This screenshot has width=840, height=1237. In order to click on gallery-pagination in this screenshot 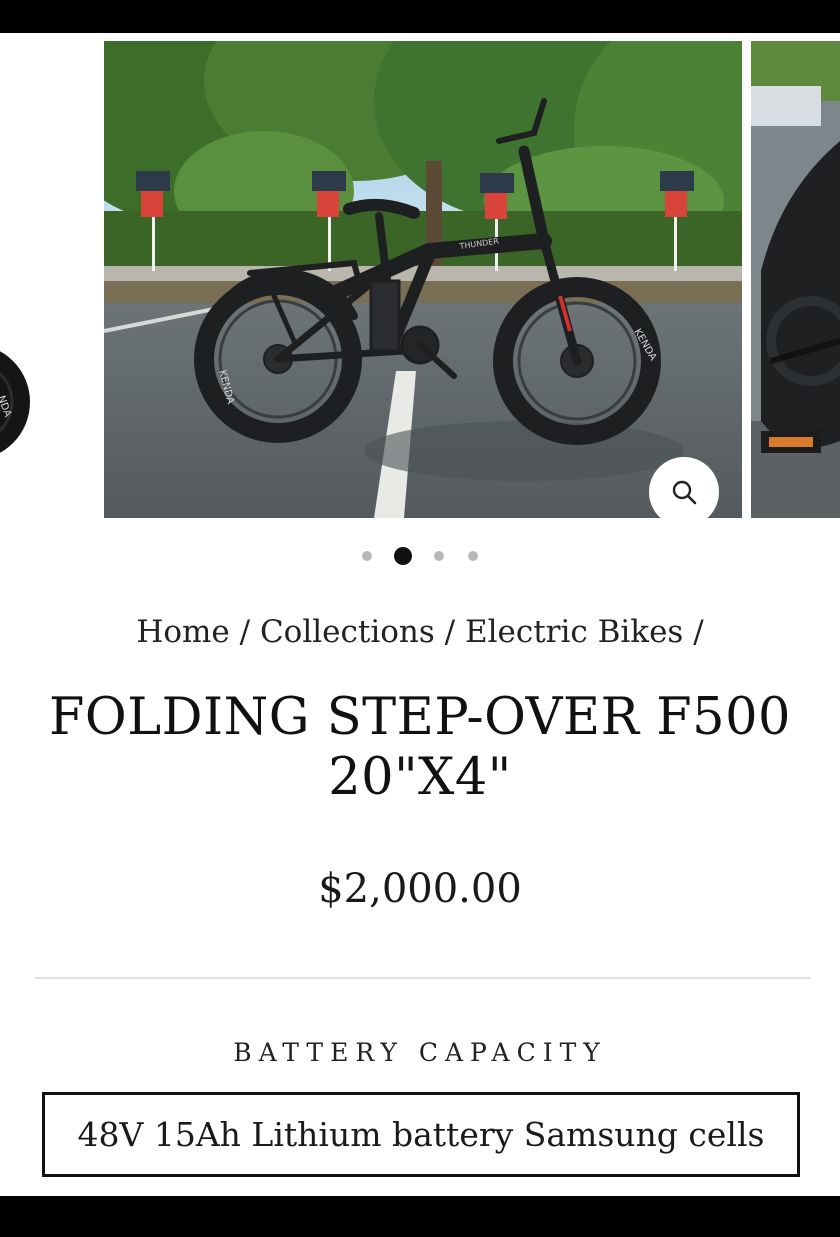, I will do `click(420, 556)`.